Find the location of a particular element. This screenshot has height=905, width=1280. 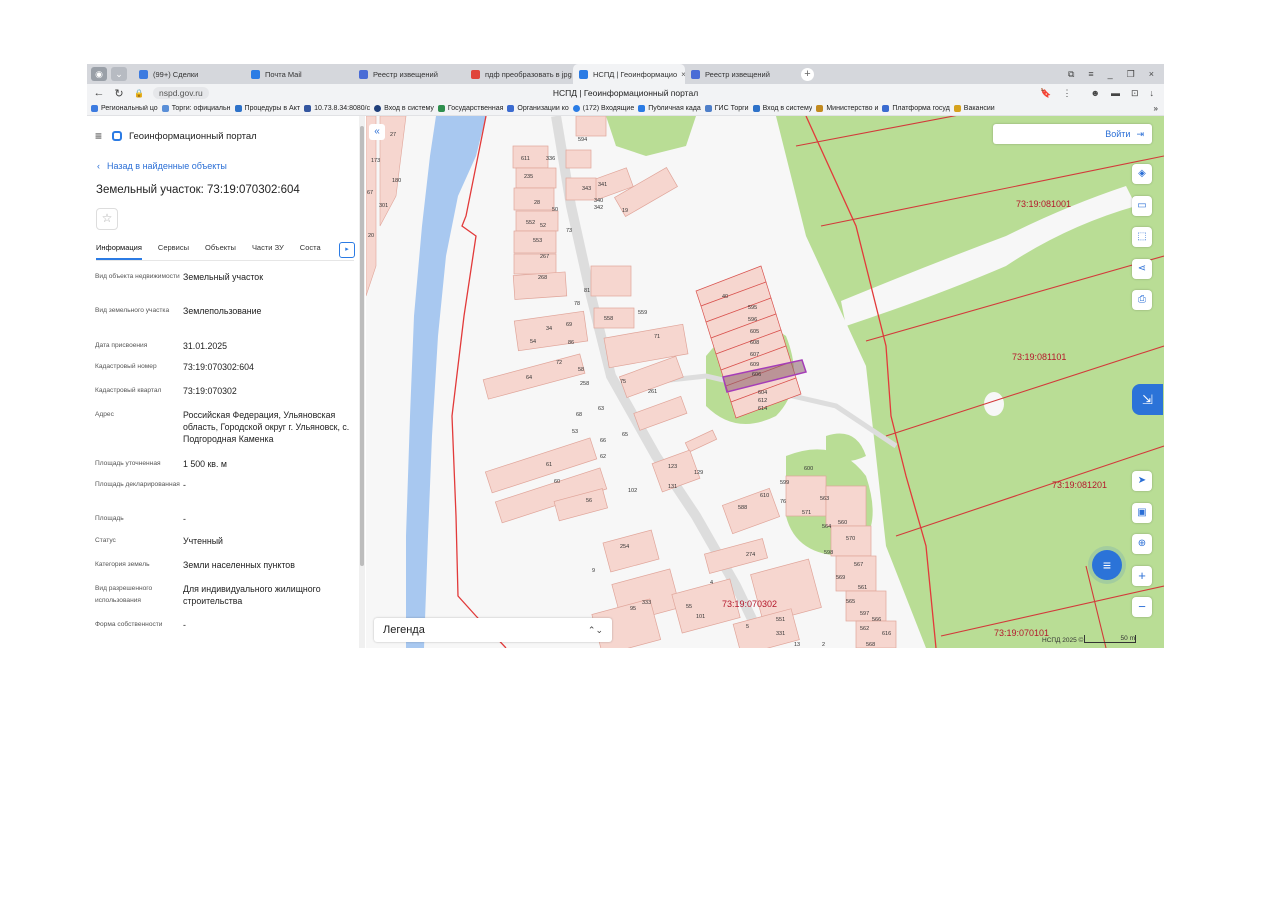

parcel-number-label: 331 is located at coordinates (780, 634).